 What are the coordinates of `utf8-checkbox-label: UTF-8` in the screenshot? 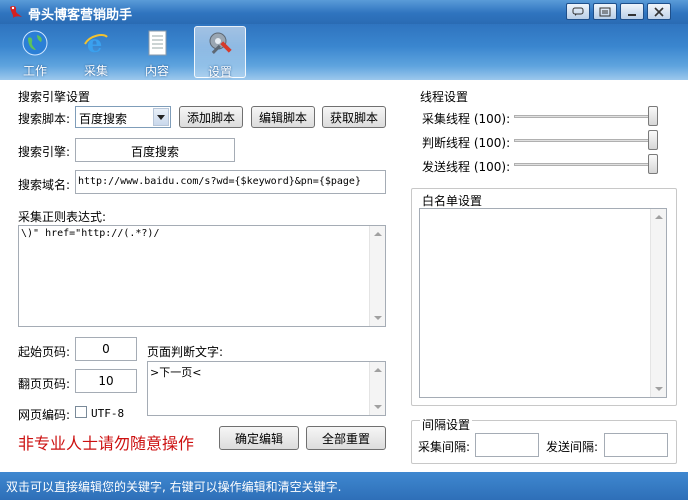 It's located at (108, 413).